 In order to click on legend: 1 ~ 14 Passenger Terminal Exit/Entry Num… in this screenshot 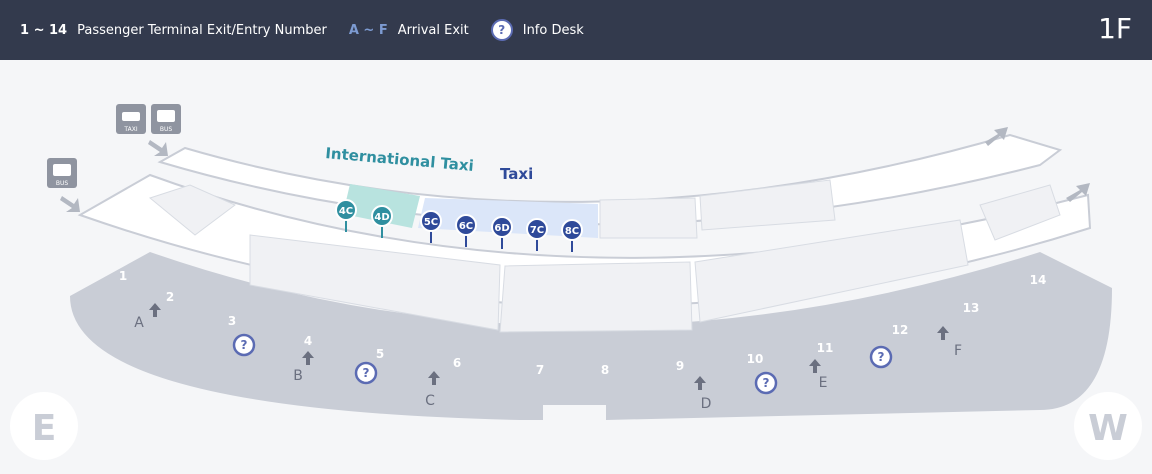, I will do `click(313, 30)`.